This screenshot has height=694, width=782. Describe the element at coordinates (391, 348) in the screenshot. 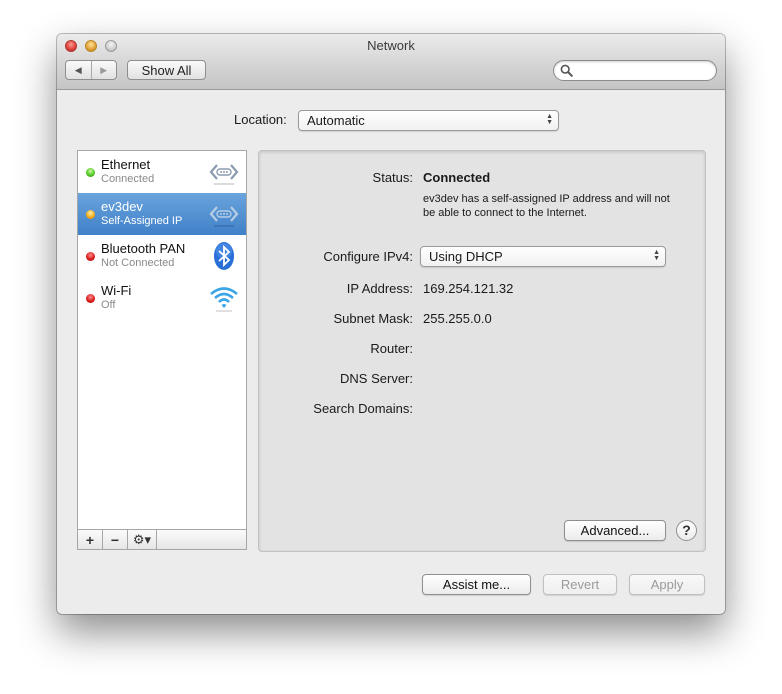

I see `router-label: Router:` at that location.